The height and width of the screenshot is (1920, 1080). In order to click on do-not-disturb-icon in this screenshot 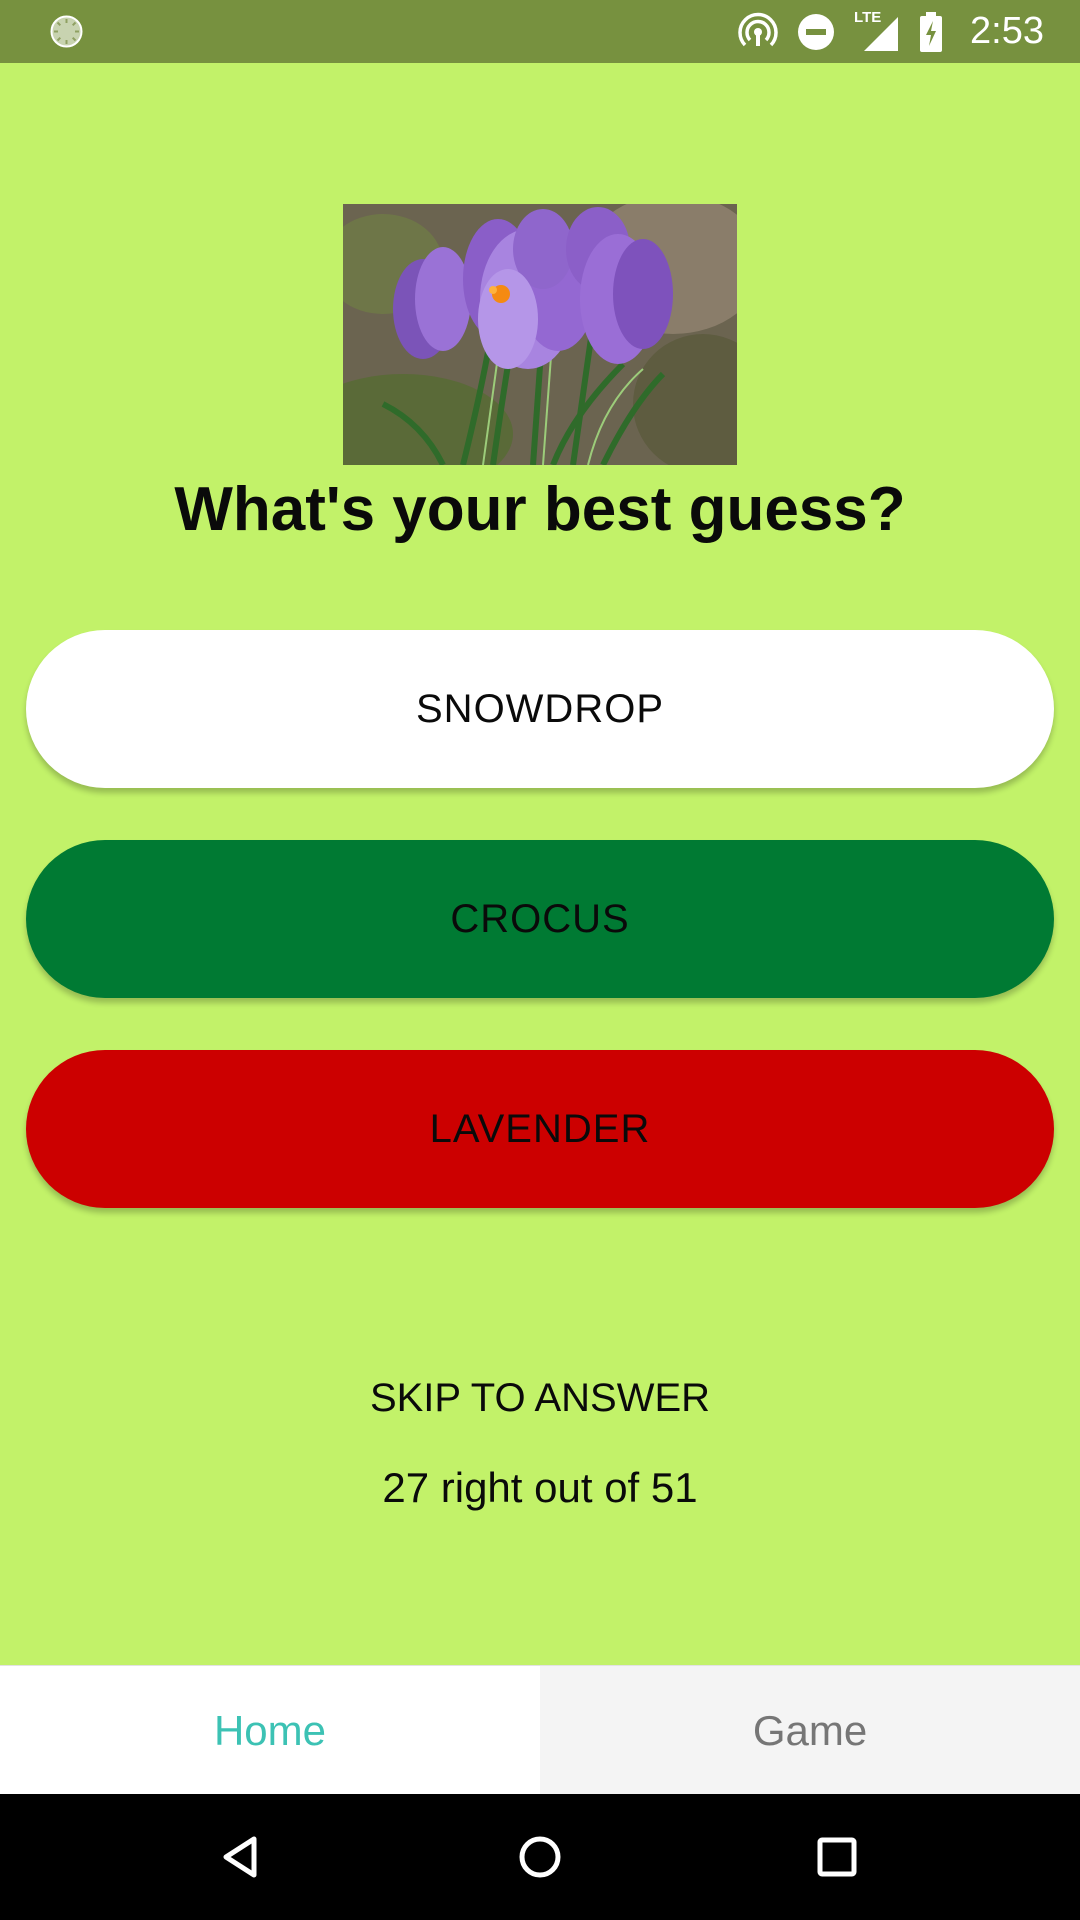, I will do `click(816, 31)`.